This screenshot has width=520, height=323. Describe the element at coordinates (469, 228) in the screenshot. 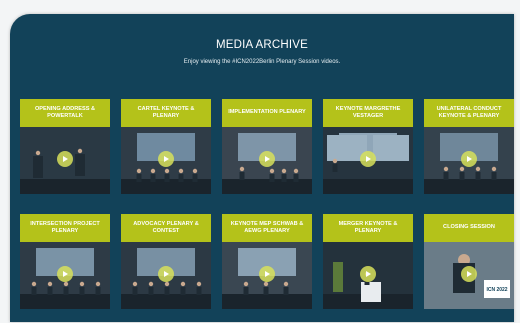

I see `video-title: CLOSING SESSION` at that location.